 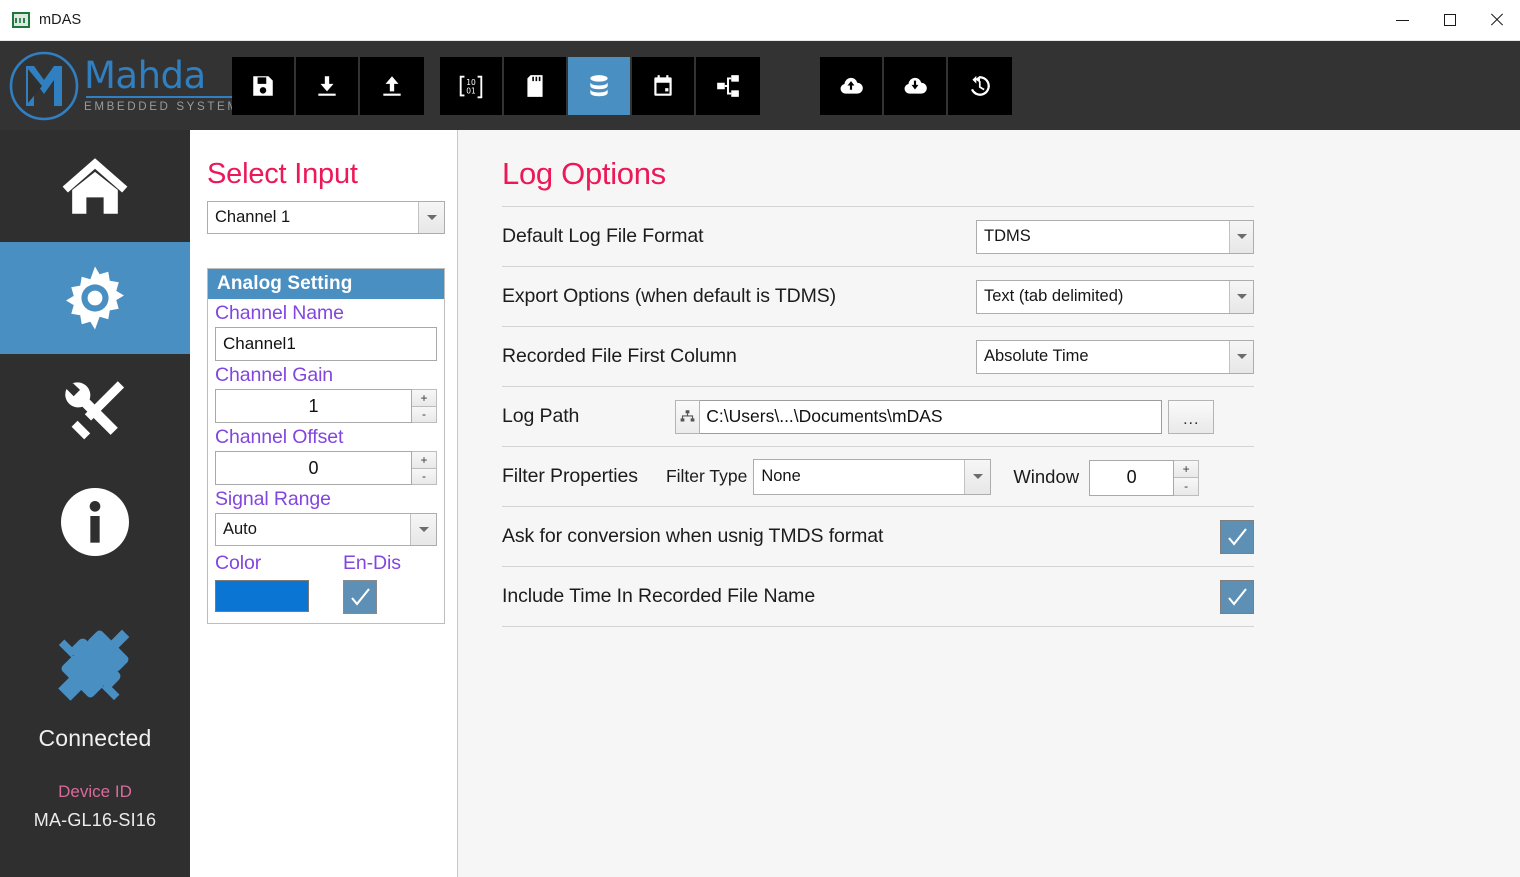 What do you see at coordinates (21, 20) in the screenshot?
I see `chart-app-icon` at bounding box center [21, 20].